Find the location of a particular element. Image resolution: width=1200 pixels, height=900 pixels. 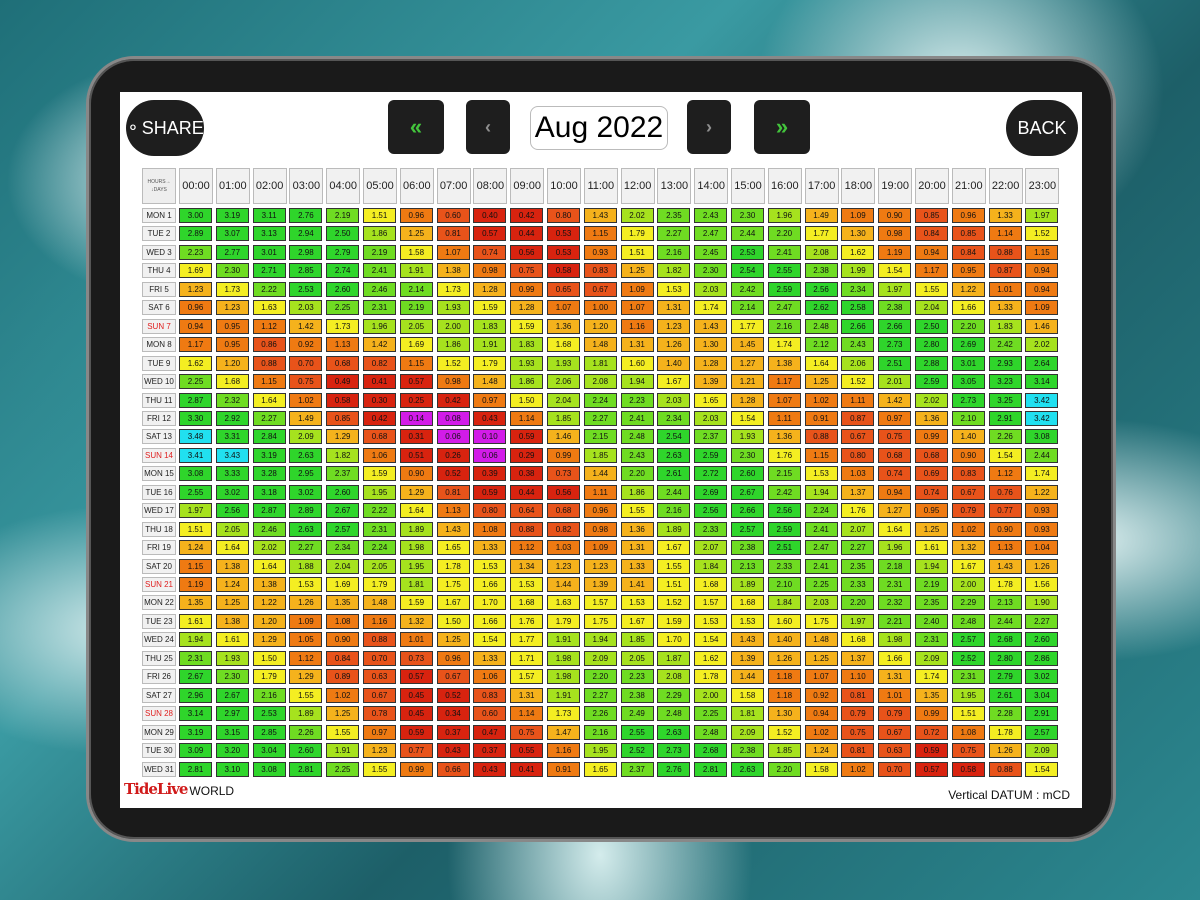

tide-height-cell: 0.42 is located at coordinates (453, 400).